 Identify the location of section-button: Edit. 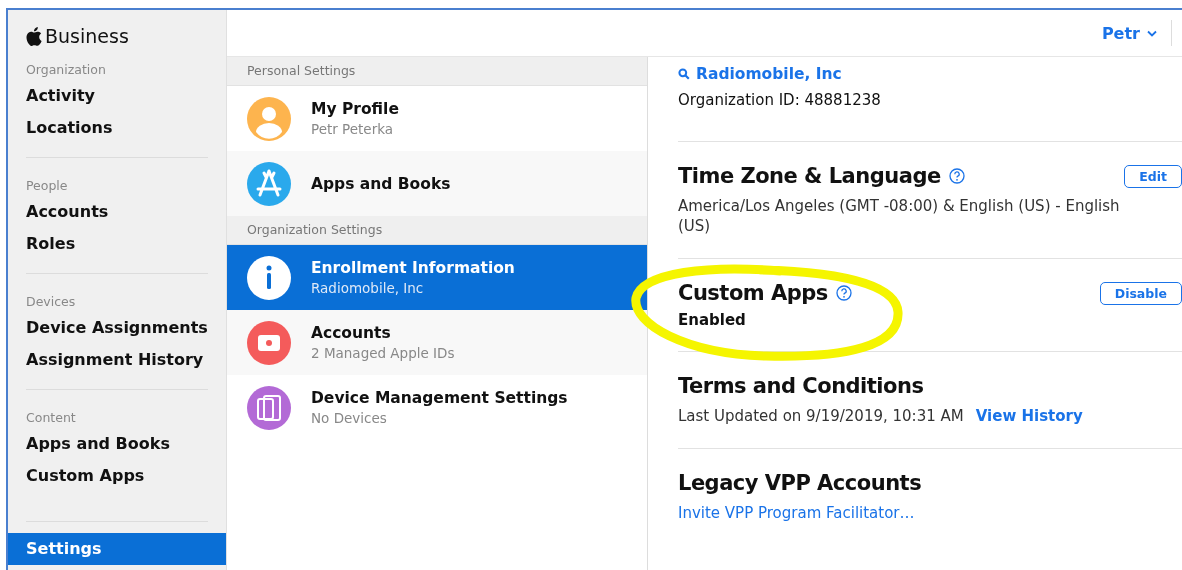
(1153, 176).